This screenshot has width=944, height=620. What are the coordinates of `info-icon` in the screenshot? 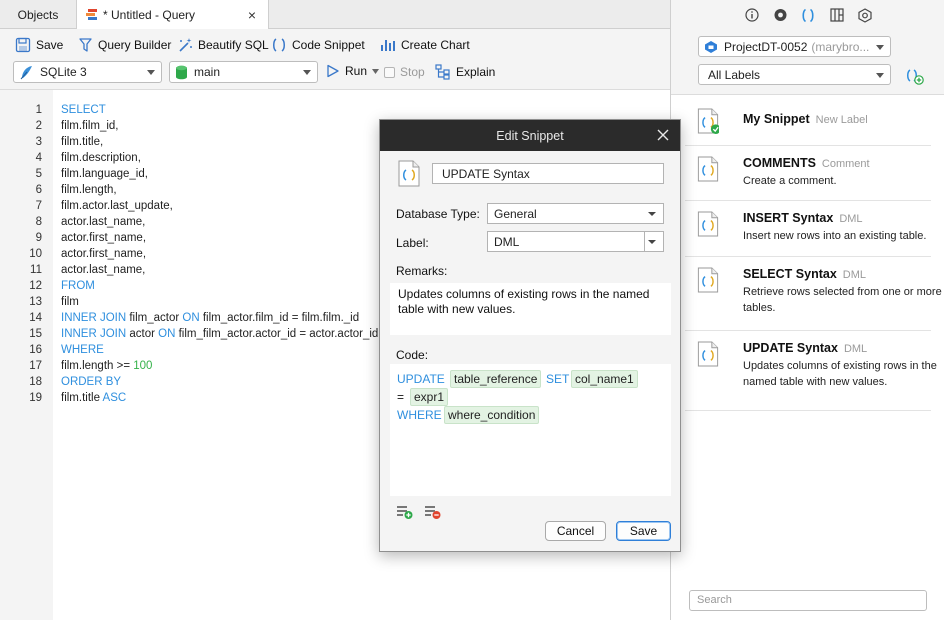 It's located at (752, 15).